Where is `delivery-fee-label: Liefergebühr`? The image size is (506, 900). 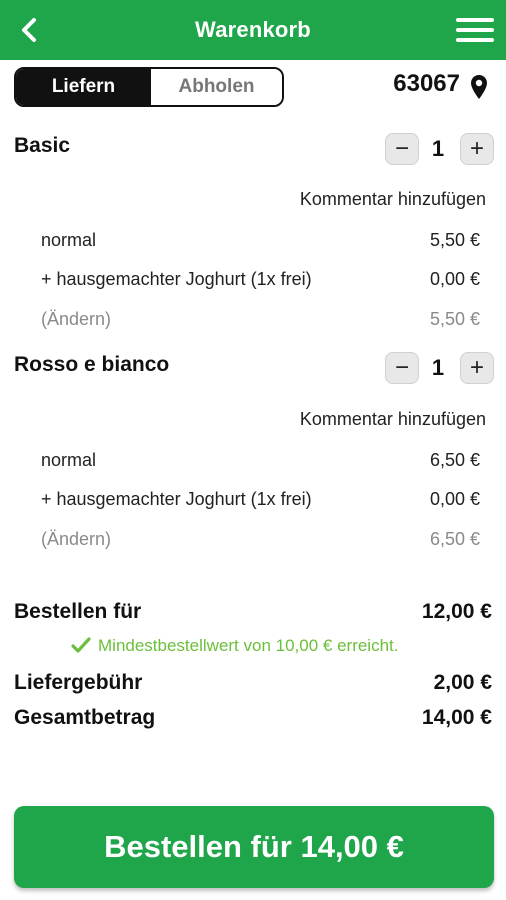
delivery-fee-label: Liefergebühr is located at coordinates (78, 682).